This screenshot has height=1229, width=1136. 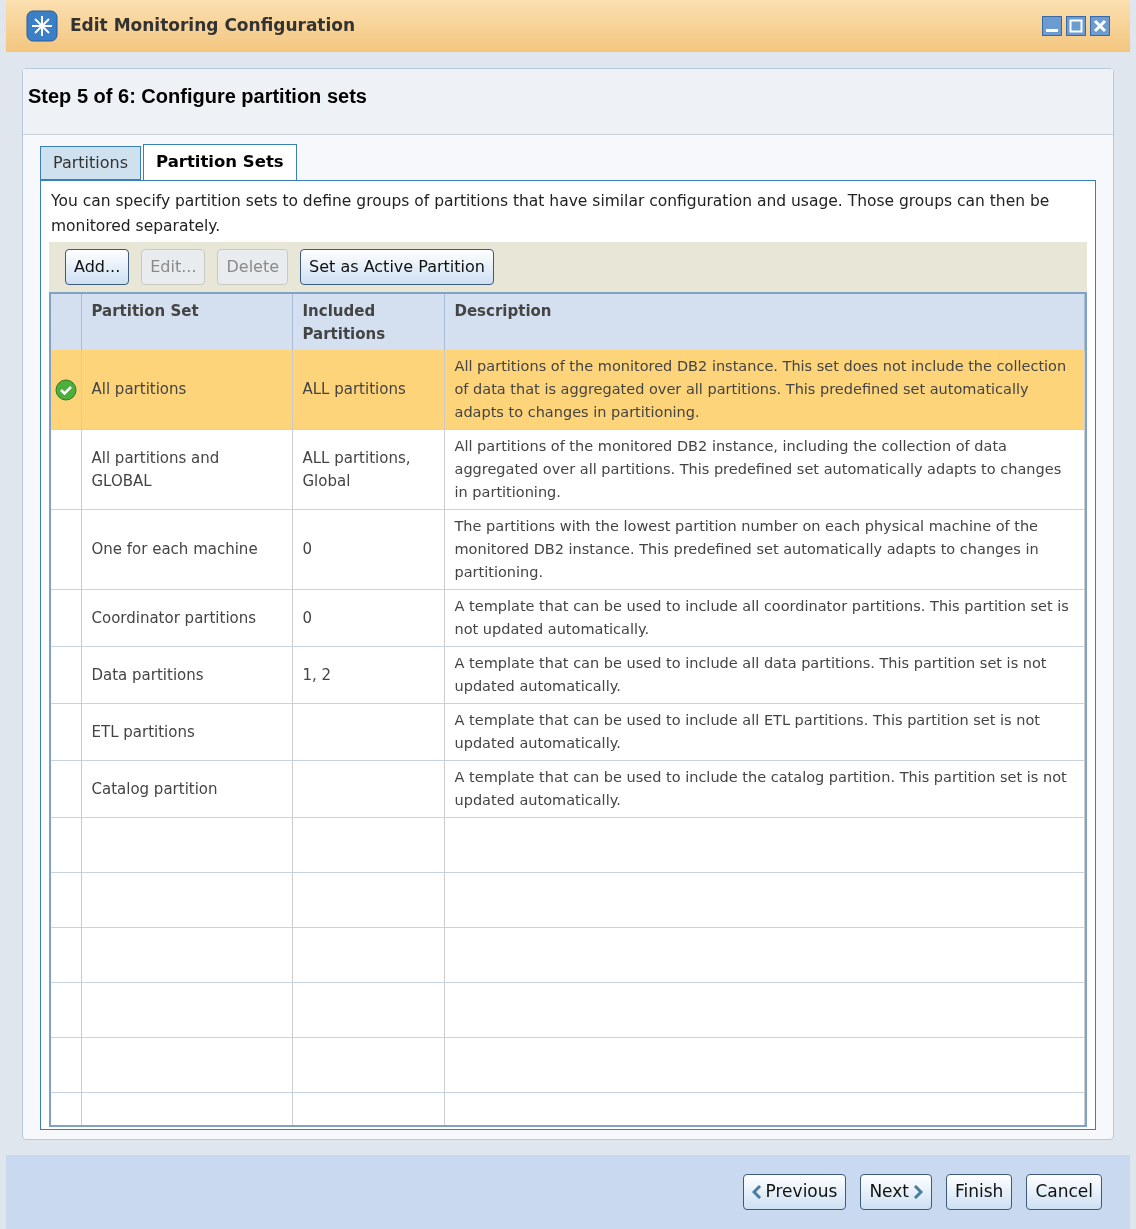 What do you see at coordinates (758, 469) in the screenshot?
I see `table-cell: All partitions of the monitored DB2 instance, including the collection of data aggregated over all partitions. This predefined set automatically adapts to changes in partitioning.` at bounding box center [758, 469].